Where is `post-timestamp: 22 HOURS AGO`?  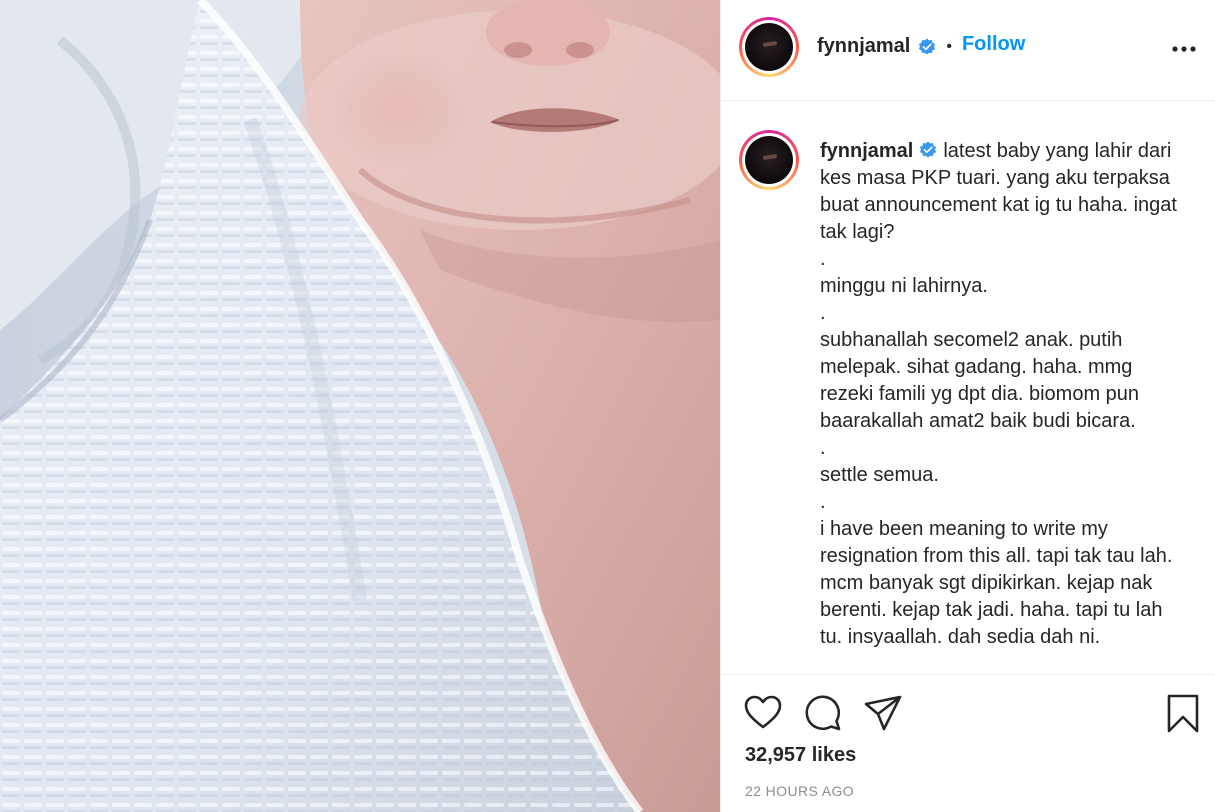 post-timestamp: 22 HOURS AGO is located at coordinates (799, 791).